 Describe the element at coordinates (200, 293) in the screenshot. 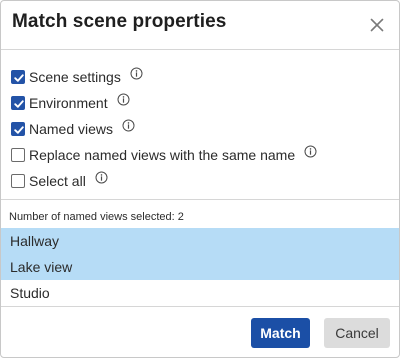

I see `list-item-studio: Studio` at that location.